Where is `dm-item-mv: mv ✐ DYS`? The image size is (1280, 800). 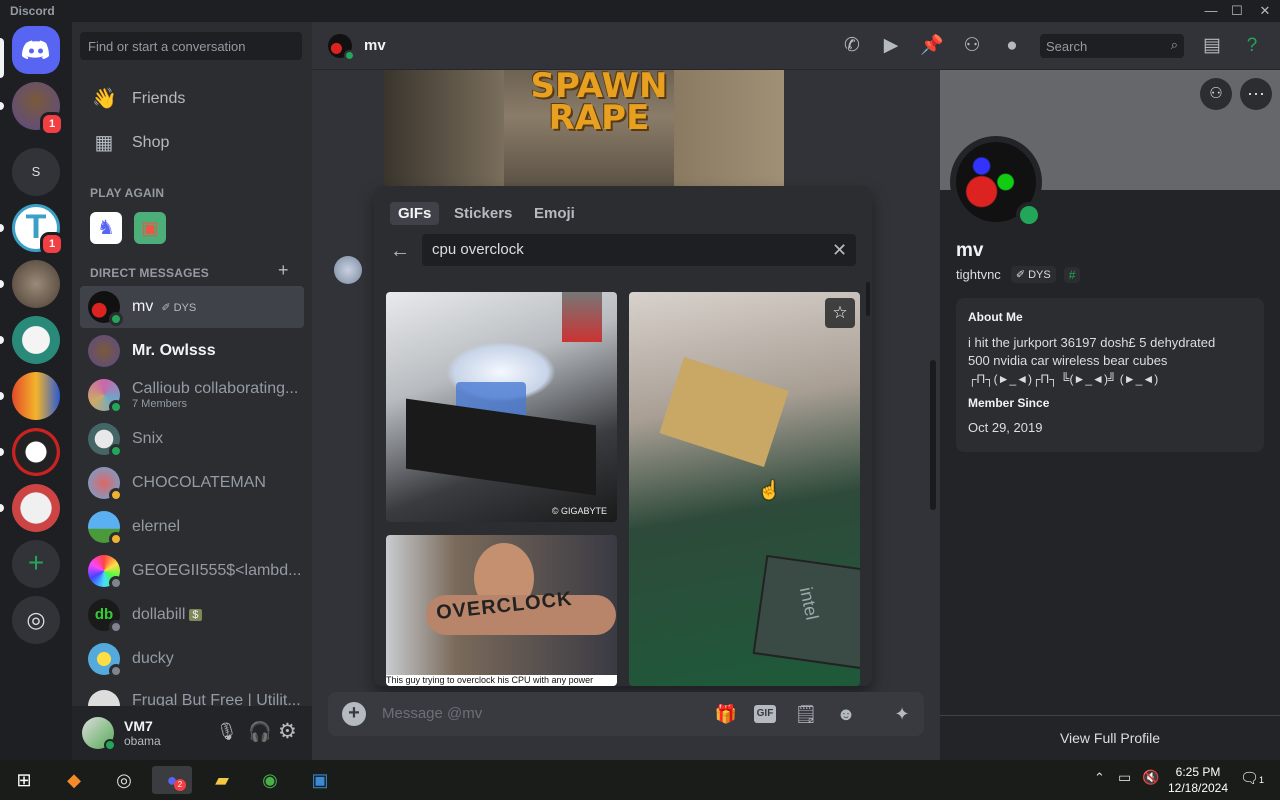
dm-item-mv: mv ✐ DYS is located at coordinates (192, 307).